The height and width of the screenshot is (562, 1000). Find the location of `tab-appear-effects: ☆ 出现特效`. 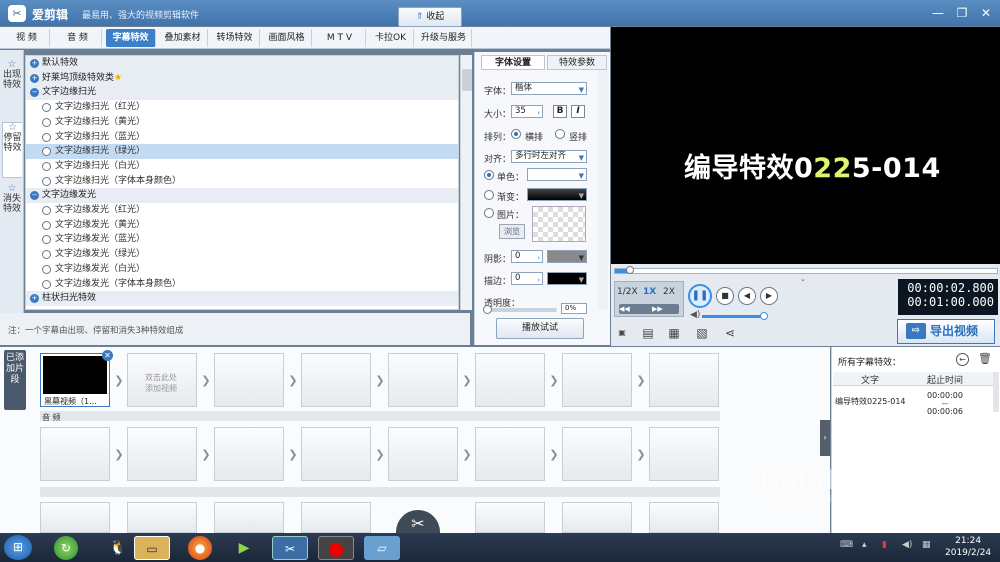

tab-appear-effects: ☆ 出现特效 is located at coordinates (12, 88).